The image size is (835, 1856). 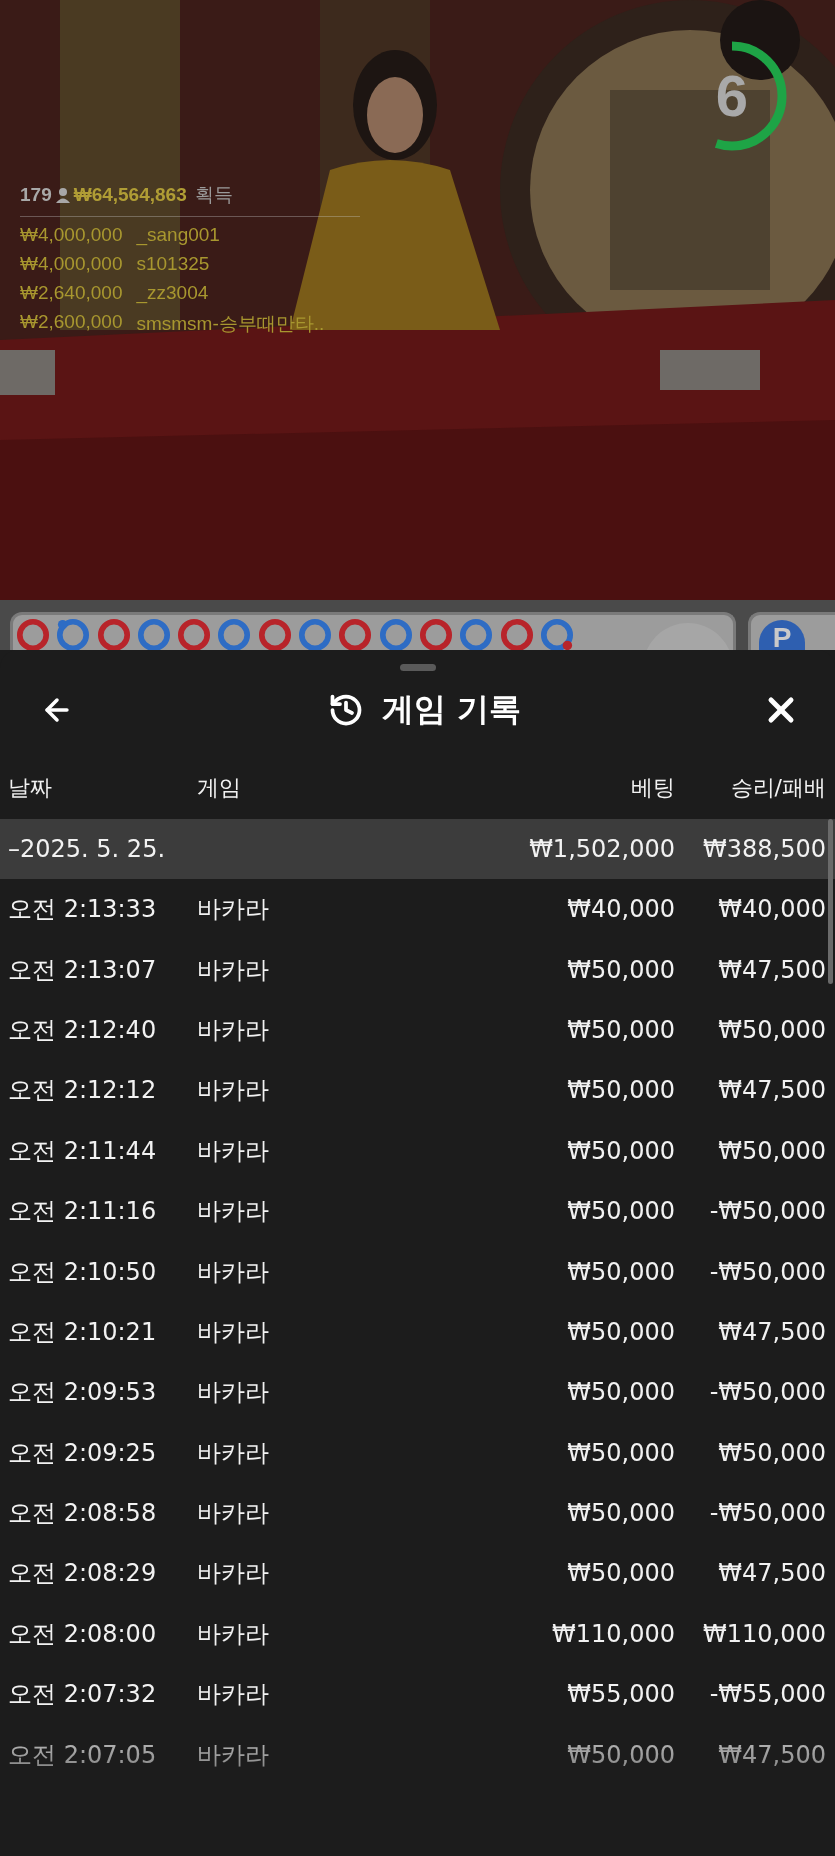 I want to click on time-cell-text: 오전 2:13:07, so click(x=83, y=970).